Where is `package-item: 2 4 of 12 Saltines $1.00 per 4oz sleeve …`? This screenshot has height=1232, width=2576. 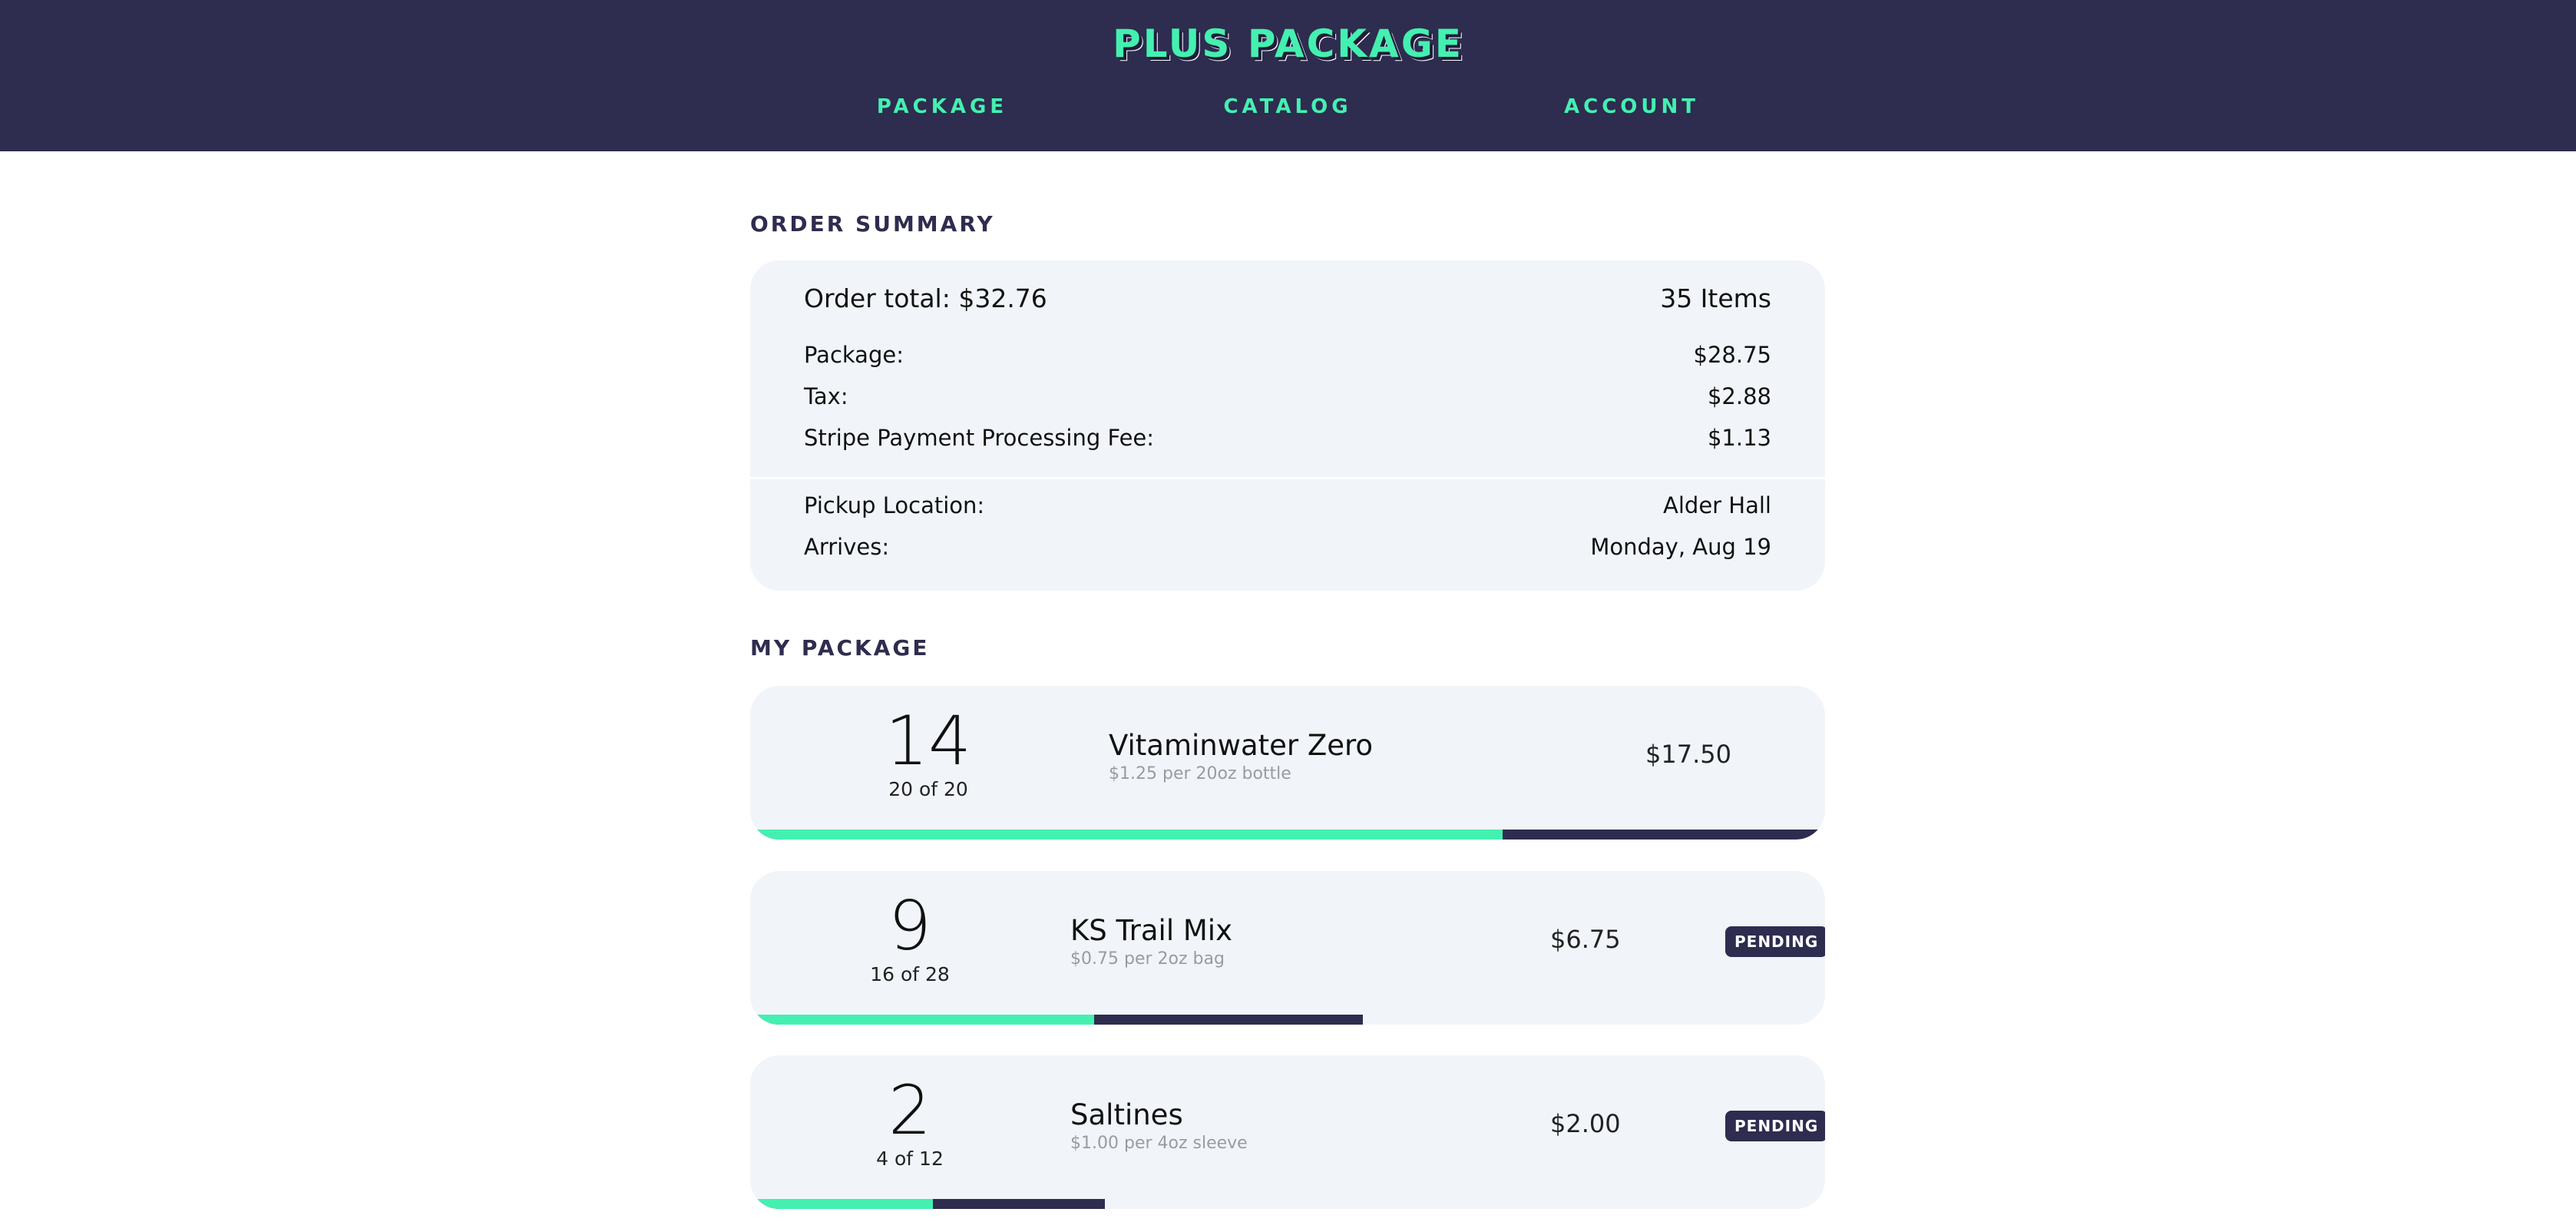
package-item: 2 4 of 12 Saltines $1.00 per 4oz sleeve … is located at coordinates (1287, 1132).